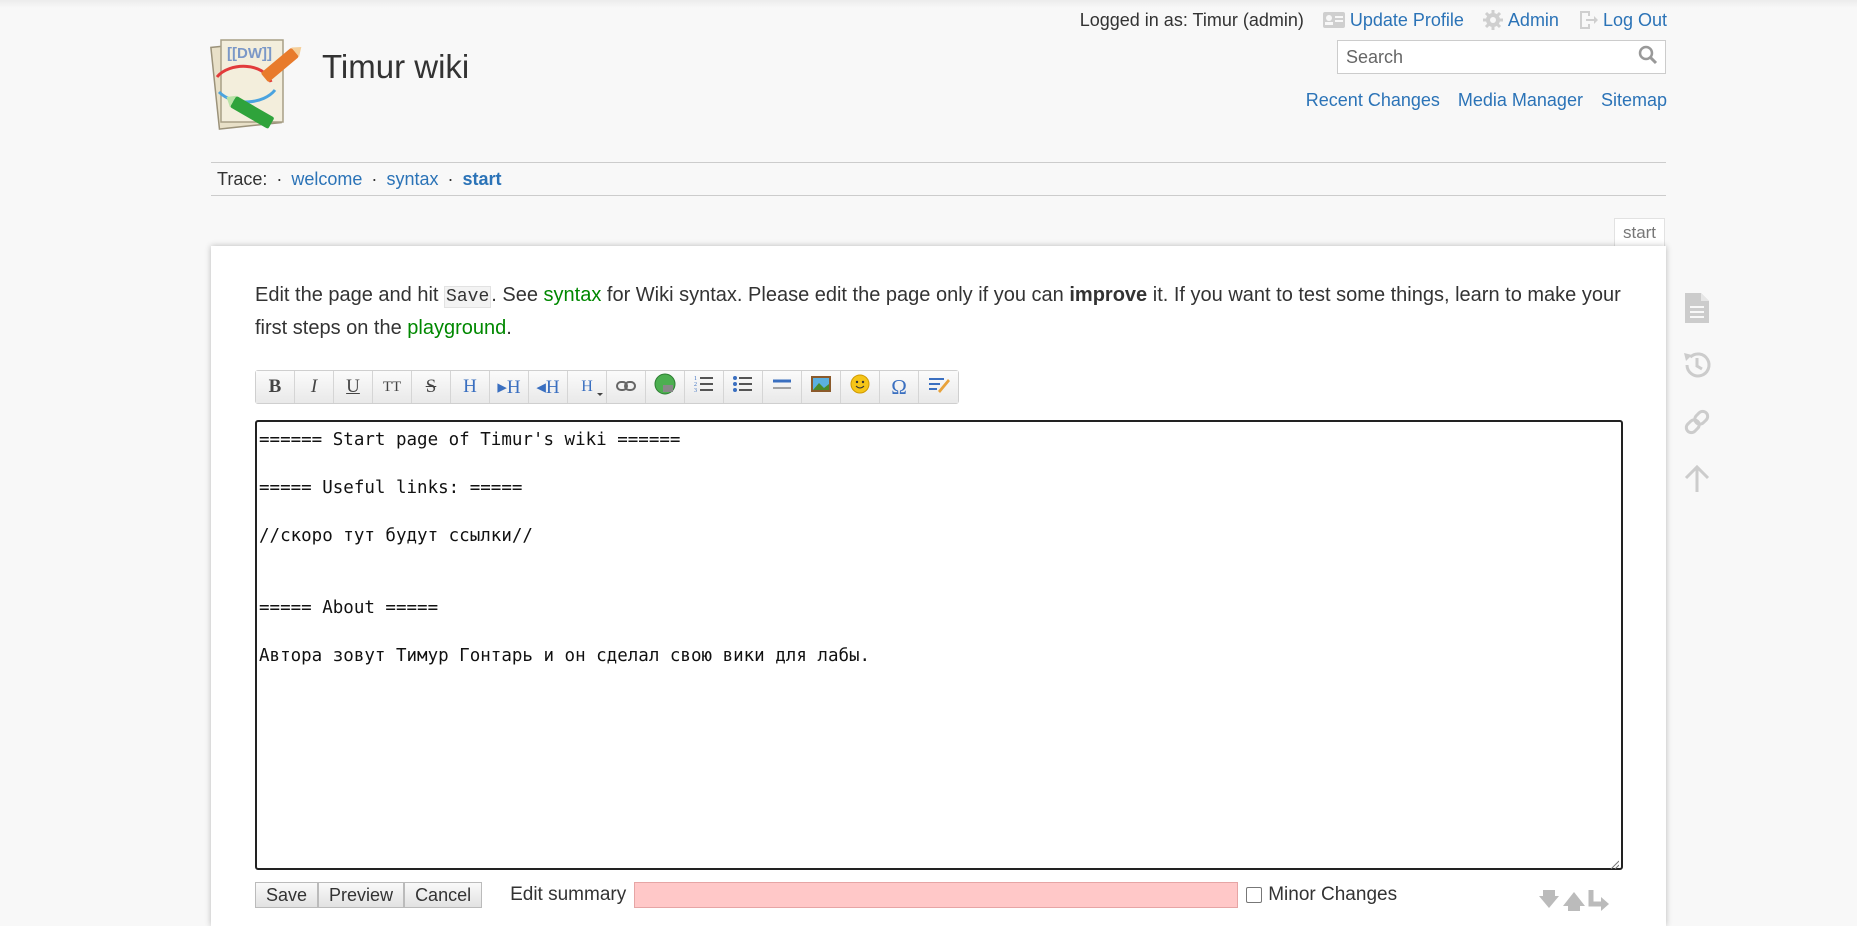  What do you see at coordinates (1373, 100) in the screenshot?
I see `recent-changes-link: Recent Changes` at bounding box center [1373, 100].